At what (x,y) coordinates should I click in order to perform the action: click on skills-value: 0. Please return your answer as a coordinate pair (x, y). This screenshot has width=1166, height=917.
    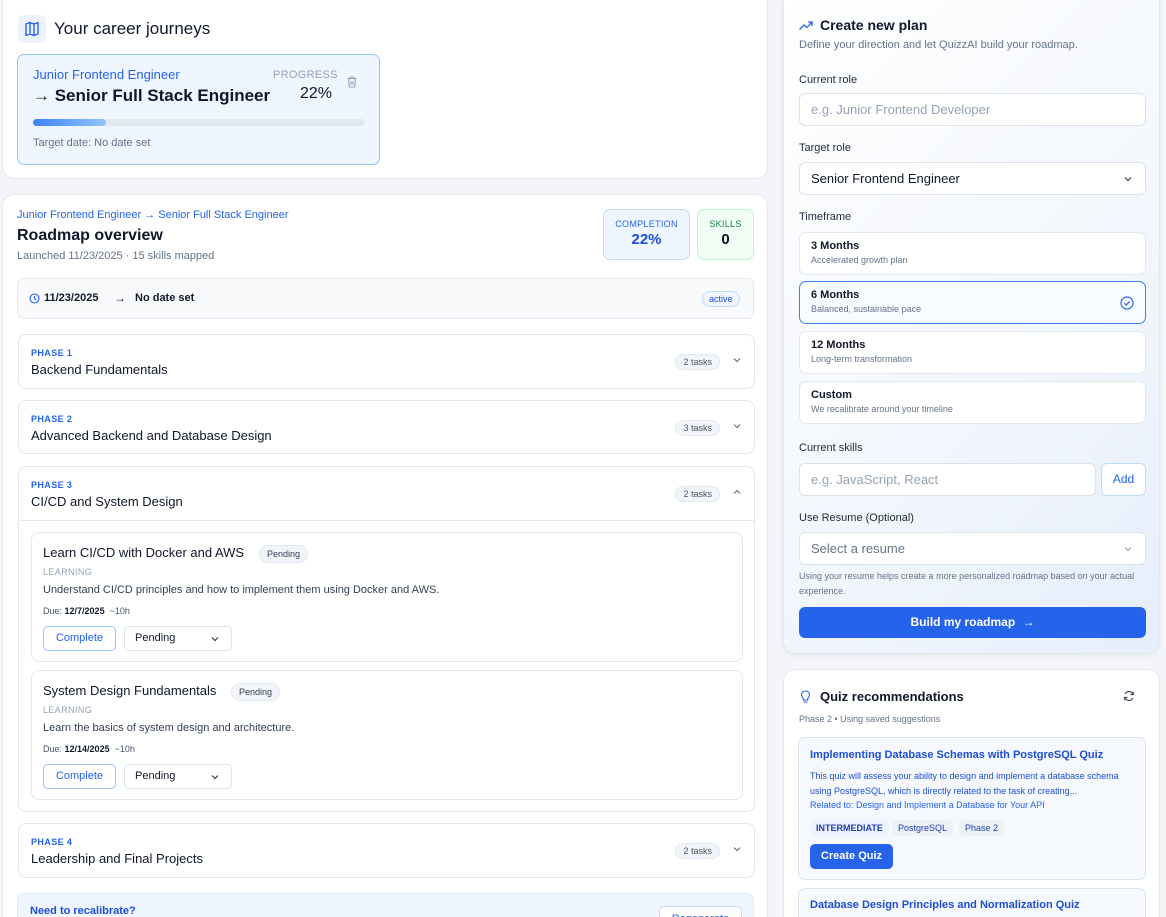
    Looking at the image, I should click on (725, 239).